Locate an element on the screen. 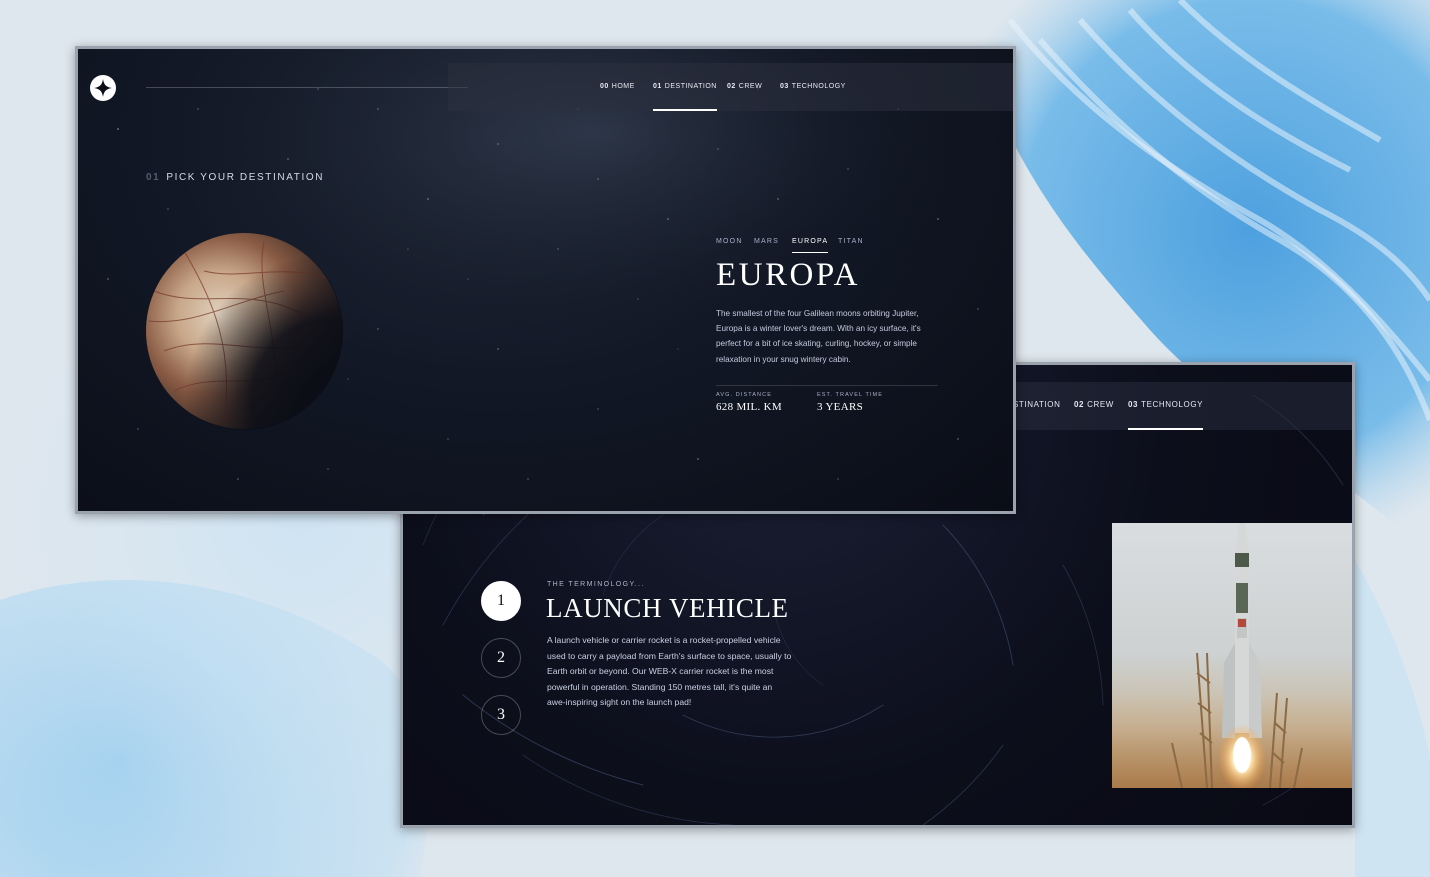 The image size is (1430, 877). tech-nav-bar: STINATION 02 CREW 03 TECHNOLOGY is located at coordinates (1182, 406).